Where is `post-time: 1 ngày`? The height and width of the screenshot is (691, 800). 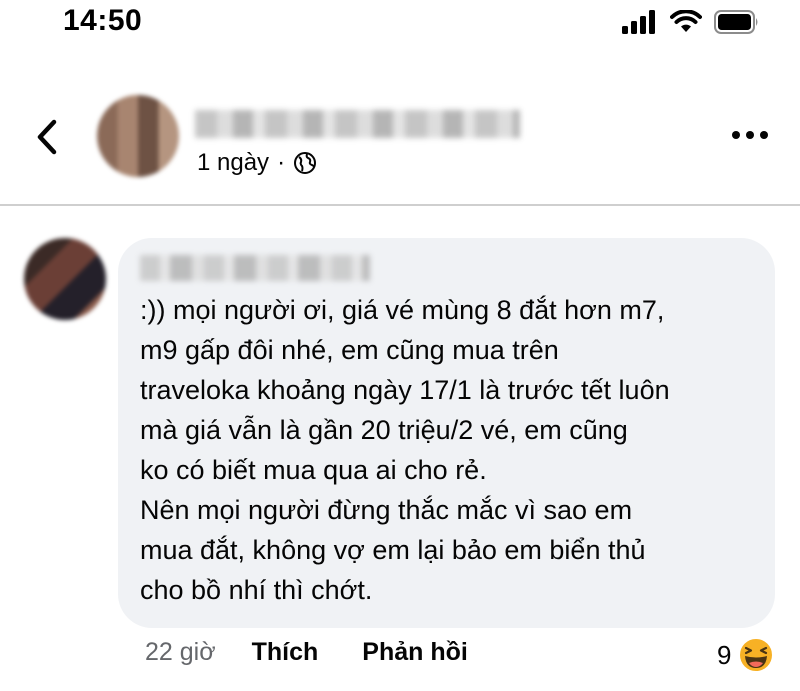
post-time: 1 ngày is located at coordinates (233, 163).